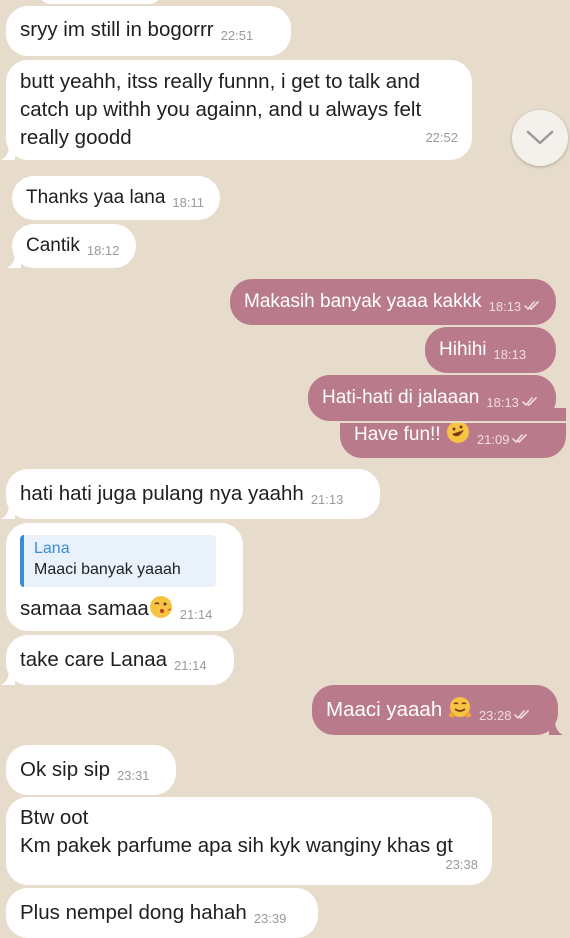 The width and height of the screenshot is (570, 938). I want to click on message-time: 23:39, so click(270, 918).